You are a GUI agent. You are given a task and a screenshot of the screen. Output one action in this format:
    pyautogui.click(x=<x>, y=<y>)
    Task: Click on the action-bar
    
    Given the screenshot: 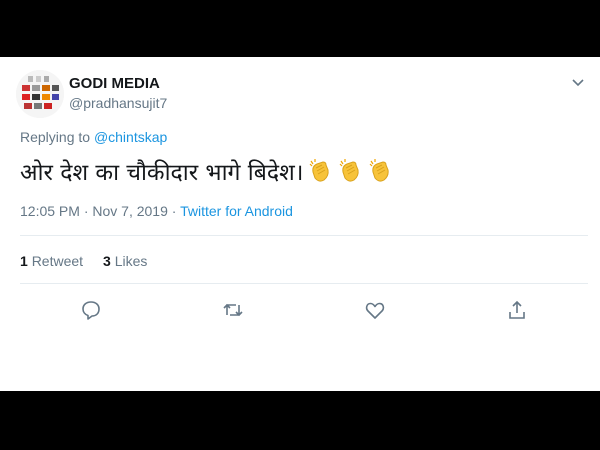 What is the action you would take?
    pyautogui.click(x=300, y=312)
    